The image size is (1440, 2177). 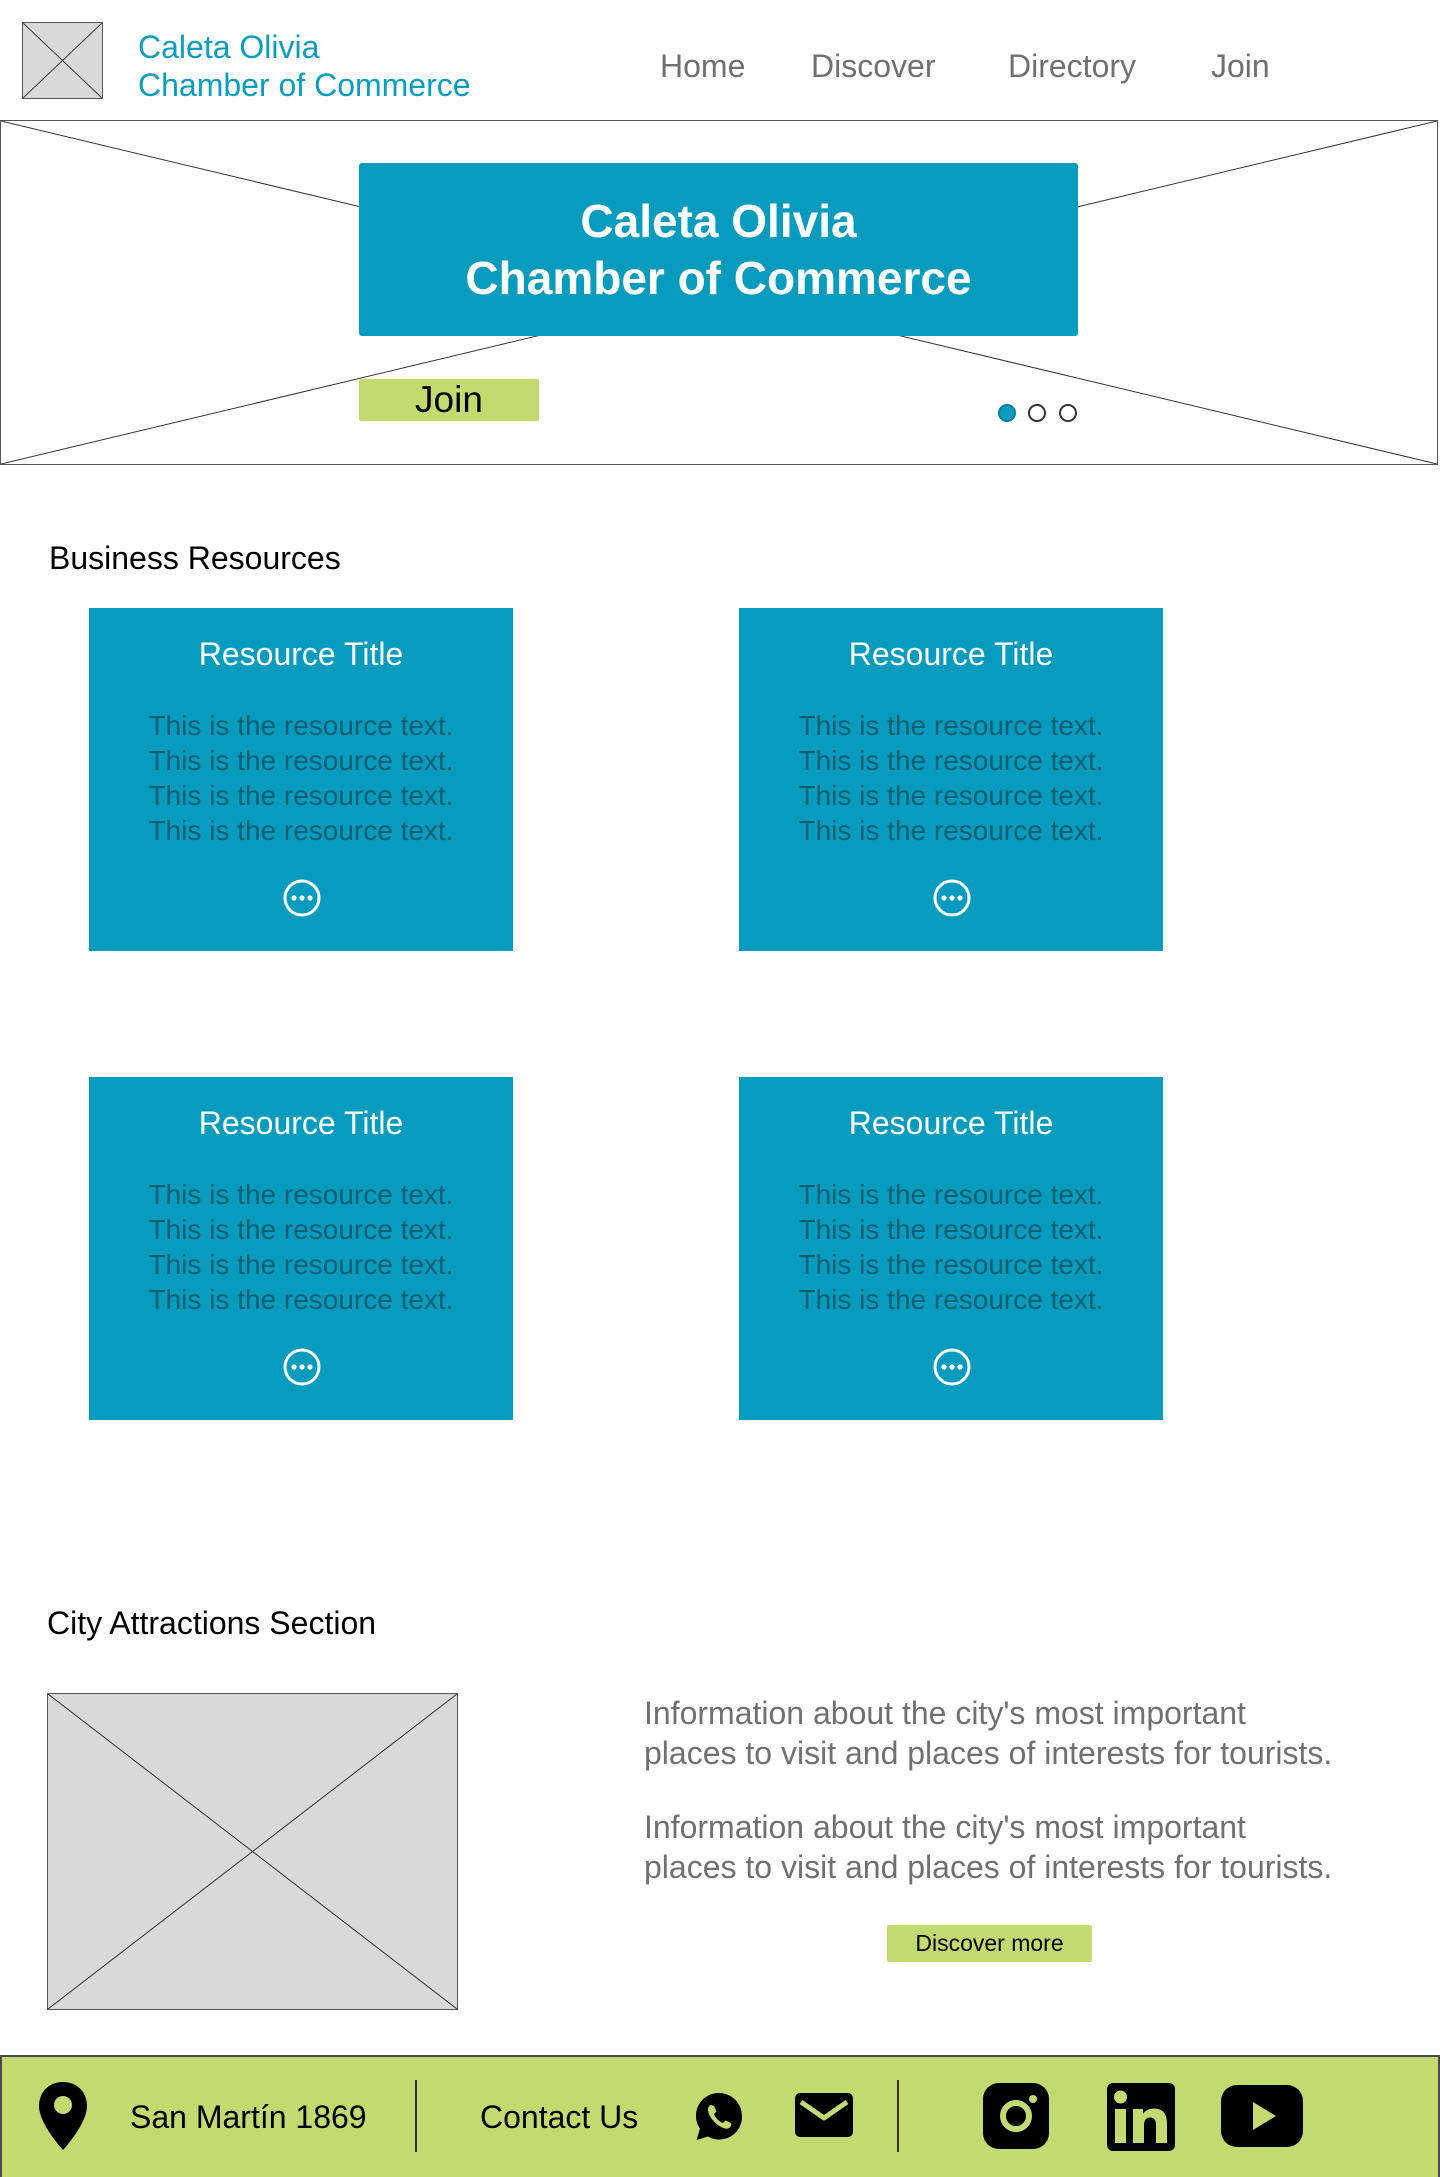 What do you see at coordinates (718, 249) in the screenshot?
I see `hero-title: Caleta Olivia Chamber of Commerce` at bounding box center [718, 249].